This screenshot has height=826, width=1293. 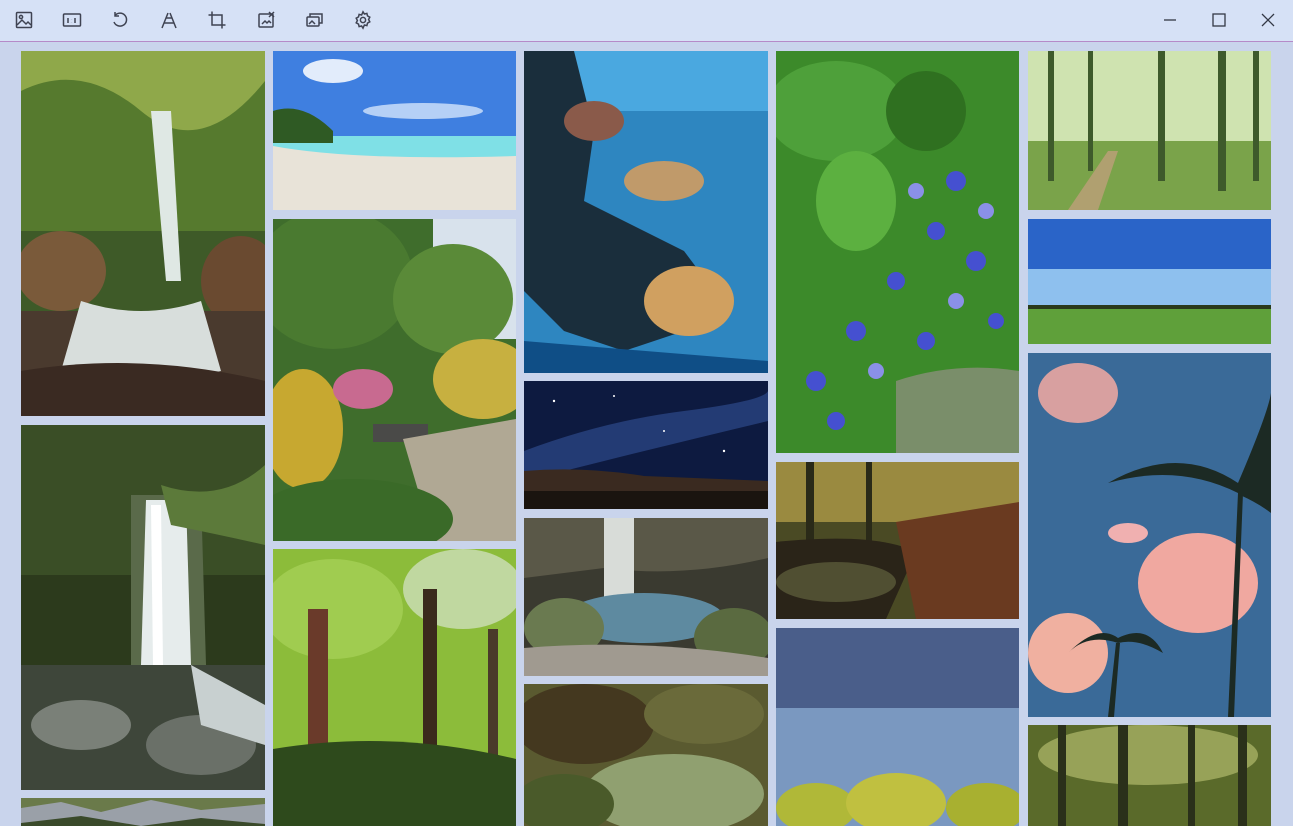 What do you see at coordinates (394, 130) in the screenshot?
I see `photo-tropical-beach` at bounding box center [394, 130].